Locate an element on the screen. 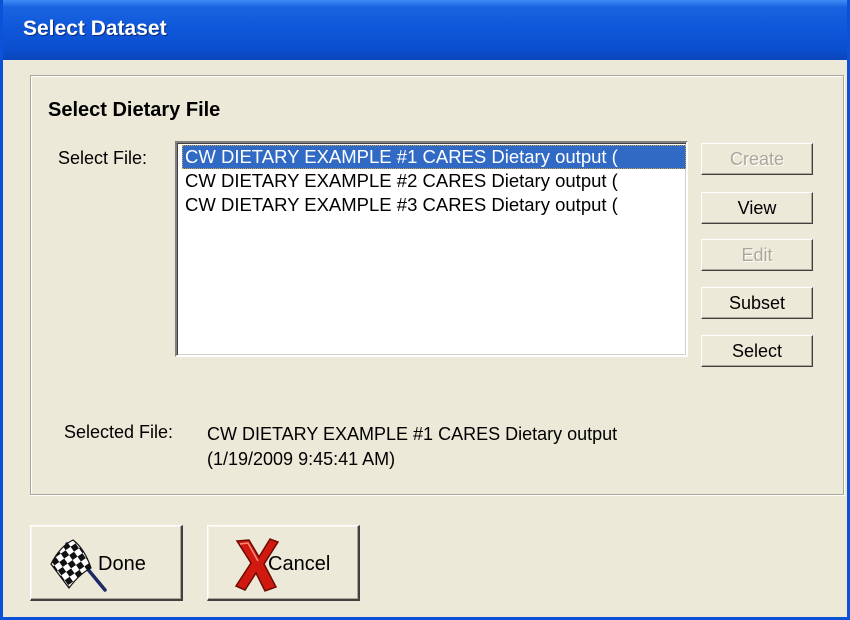 This screenshot has height=620, width=850. cancel-button: Cancel is located at coordinates (283, 563).